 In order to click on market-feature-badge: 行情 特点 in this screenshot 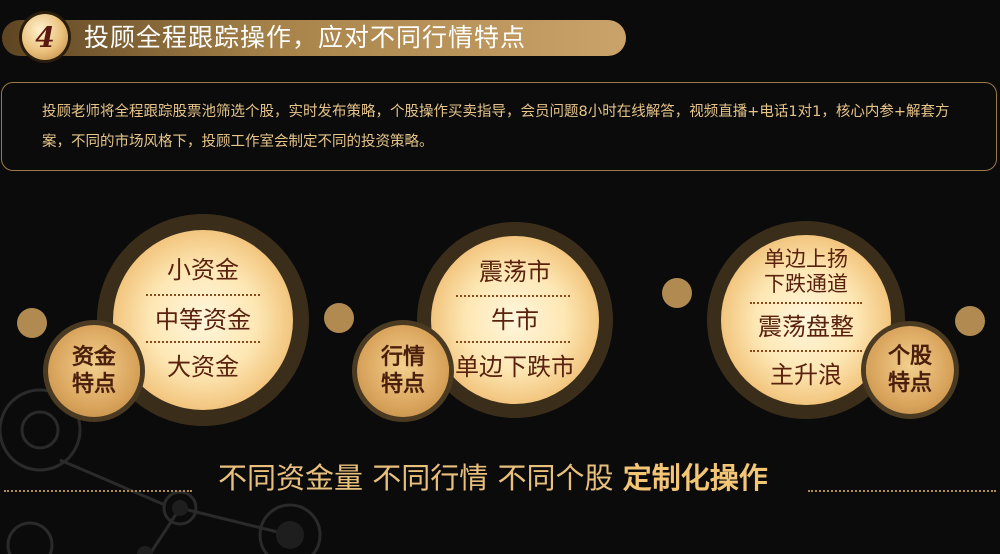, I will do `click(403, 371)`.